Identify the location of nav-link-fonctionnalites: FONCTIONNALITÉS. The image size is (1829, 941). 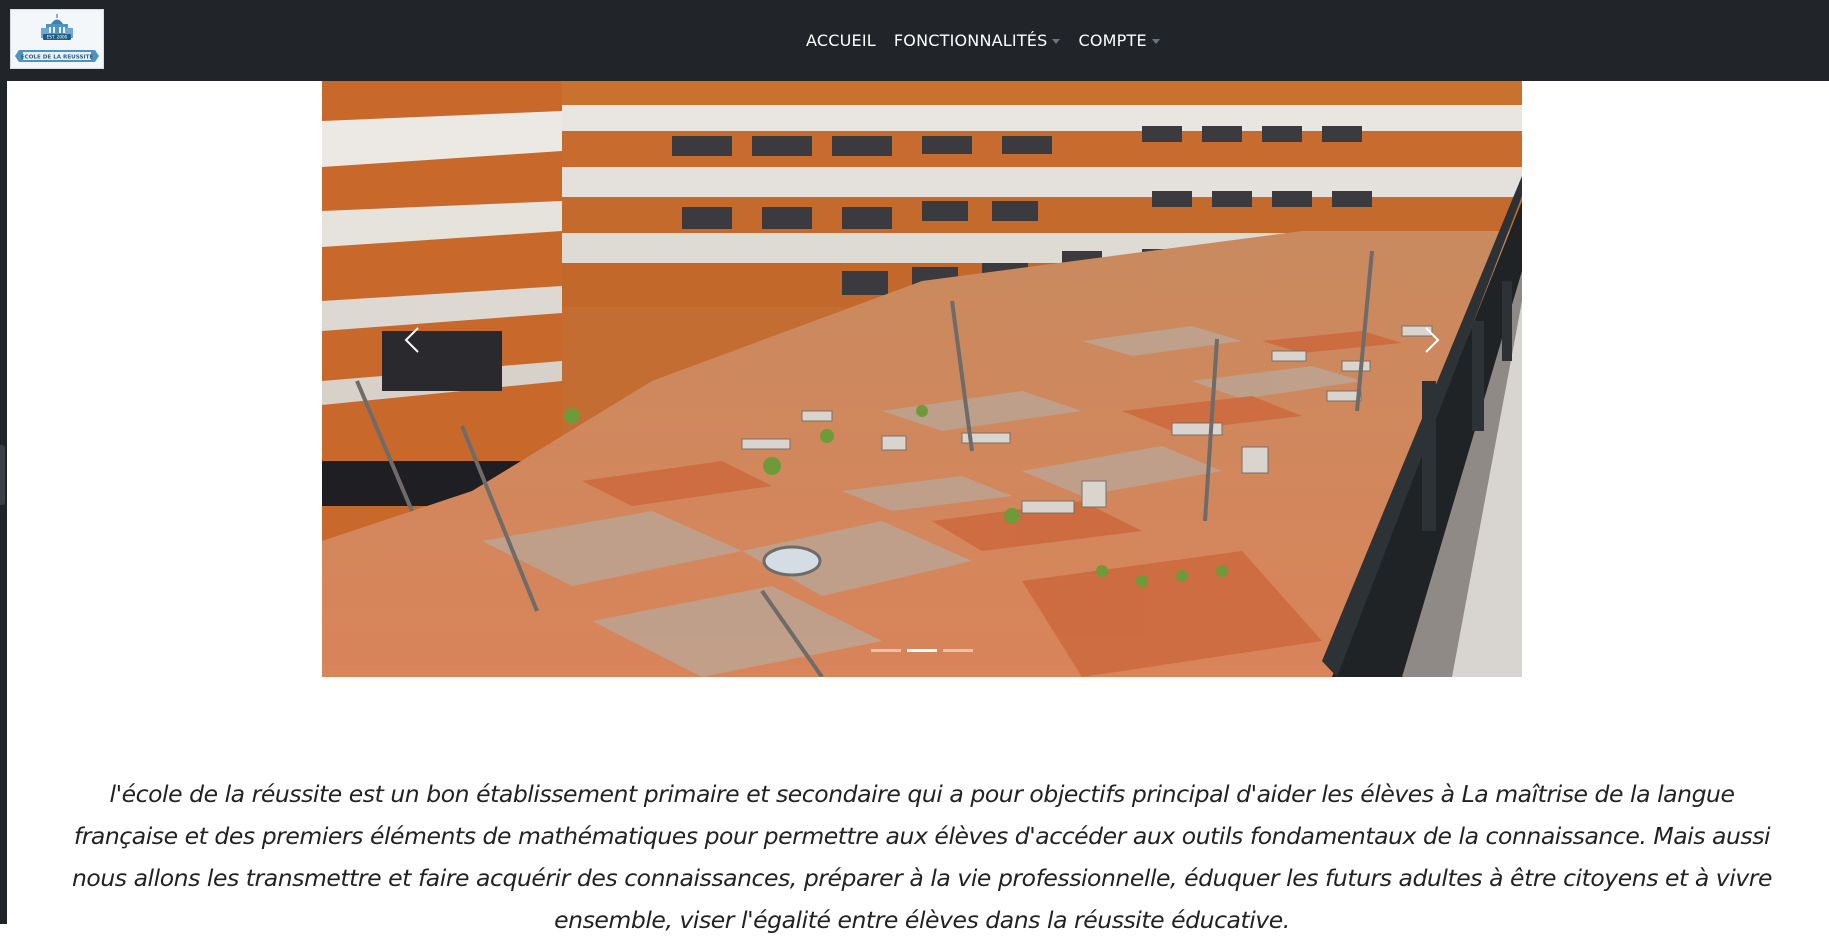
(977, 40).